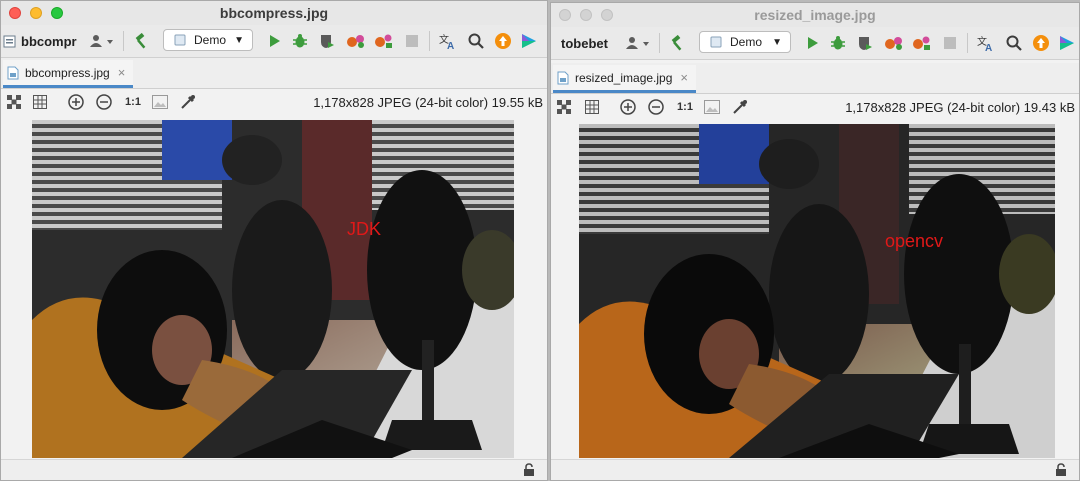 This screenshot has width=1080, height=481. I want to click on fit-zoom-icon, so click(712, 107).